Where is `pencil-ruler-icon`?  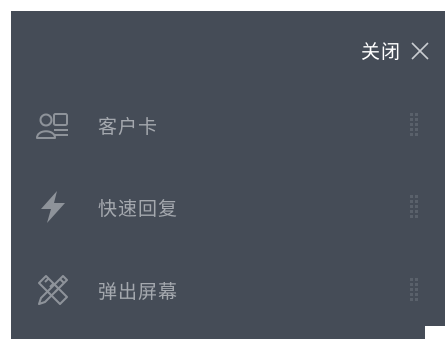 pencil-ruler-icon is located at coordinates (53, 290).